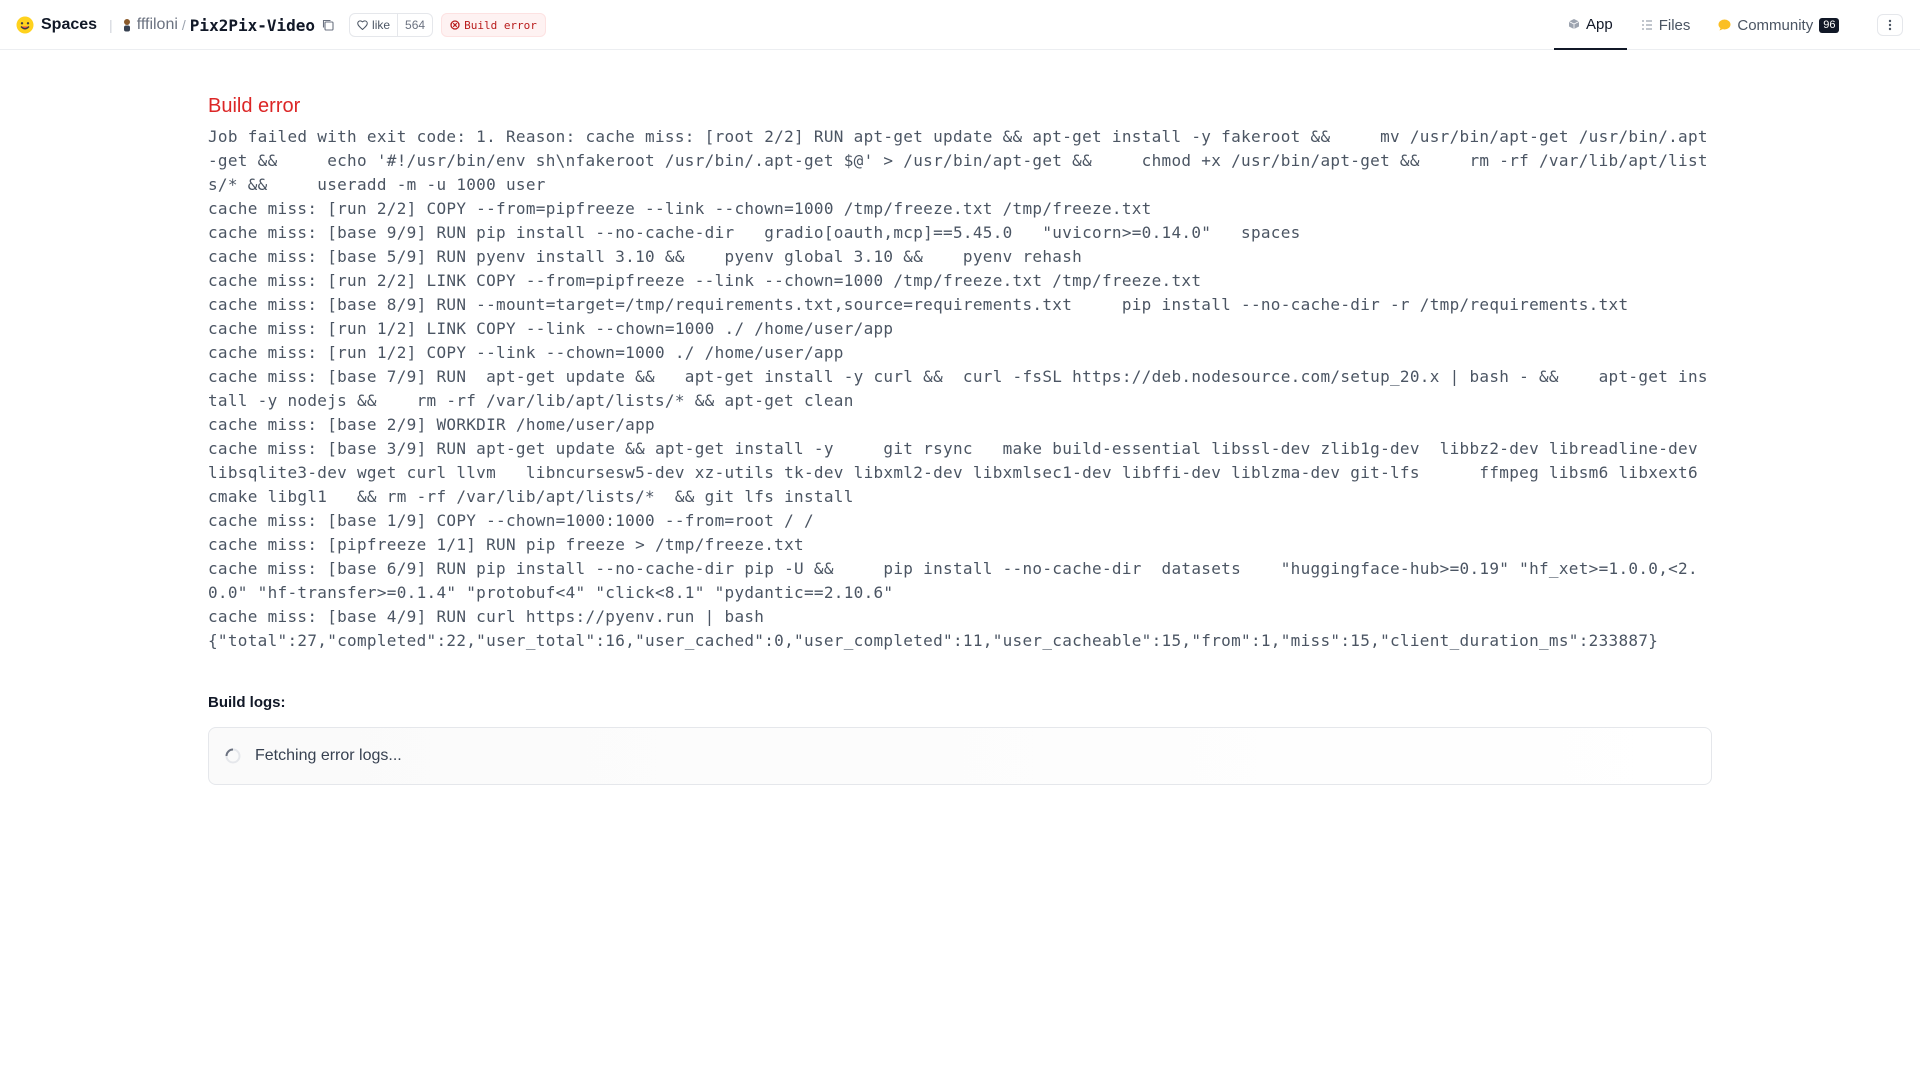 The height and width of the screenshot is (1080, 1920). What do you see at coordinates (126, 25) in the screenshot?
I see `owner-avatar-icon` at bounding box center [126, 25].